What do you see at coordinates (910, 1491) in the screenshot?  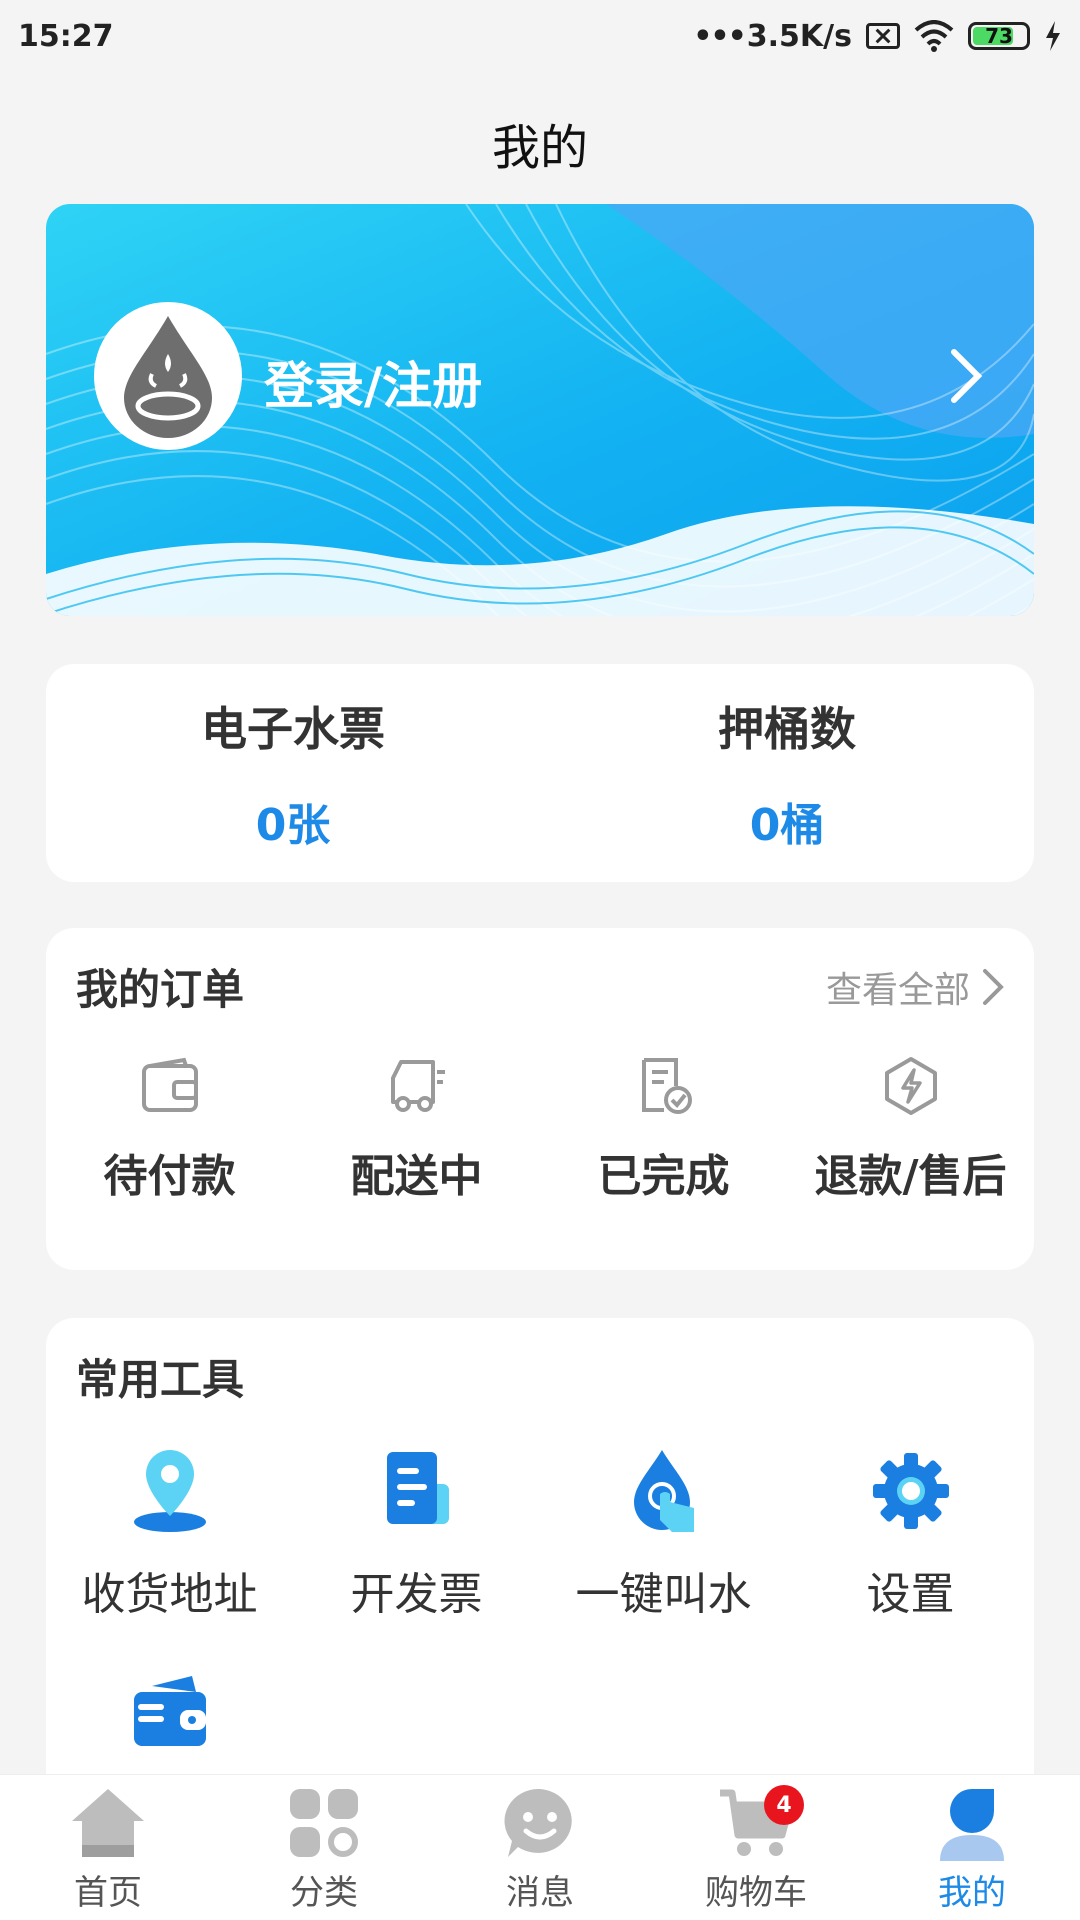 I see `gear-icon` at bounding box center [910, 1491].